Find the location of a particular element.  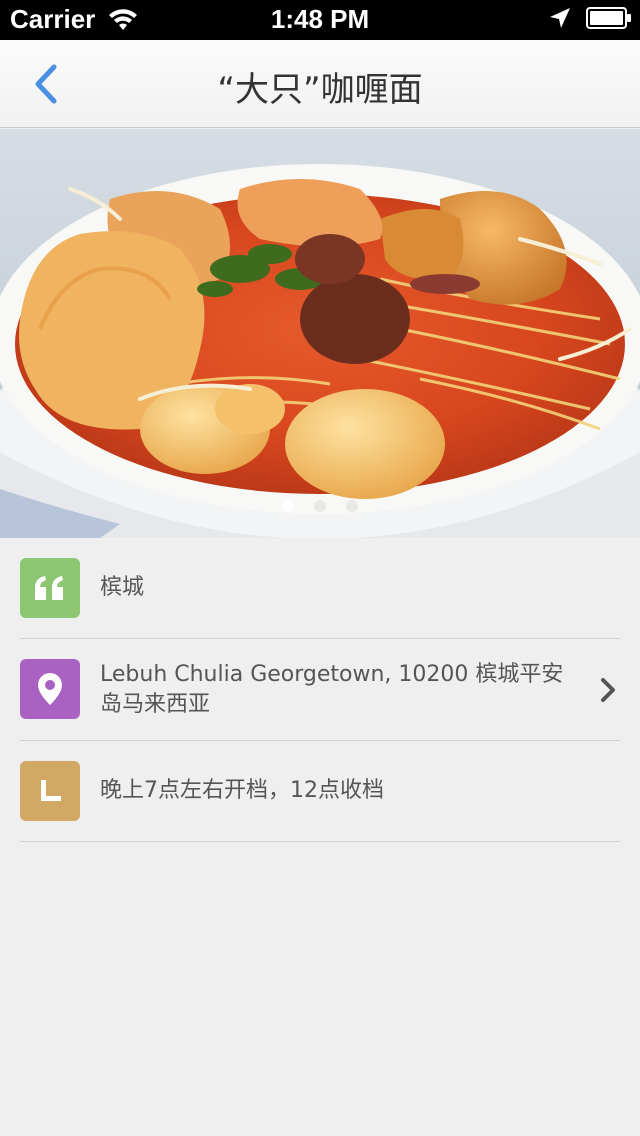

page-indicator is located at coordinates (320, 506).